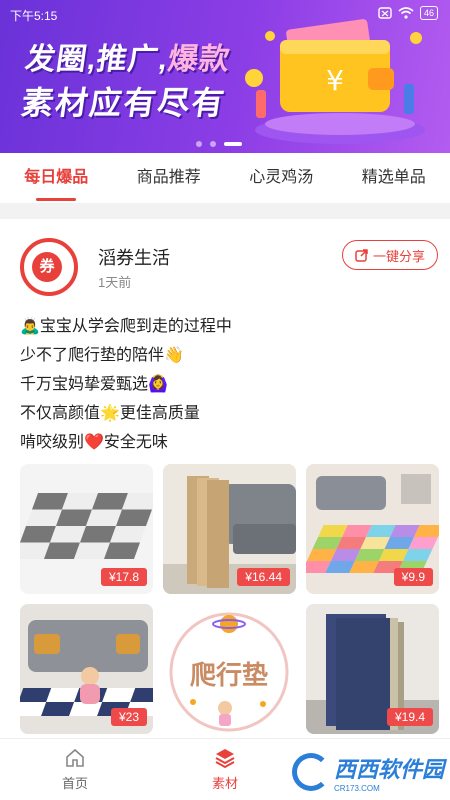 The image size is (450, 800). Describe the element at coordinates (199, 59) in the screenshot. I see `banner-headline-part2: 爆款` at that location.